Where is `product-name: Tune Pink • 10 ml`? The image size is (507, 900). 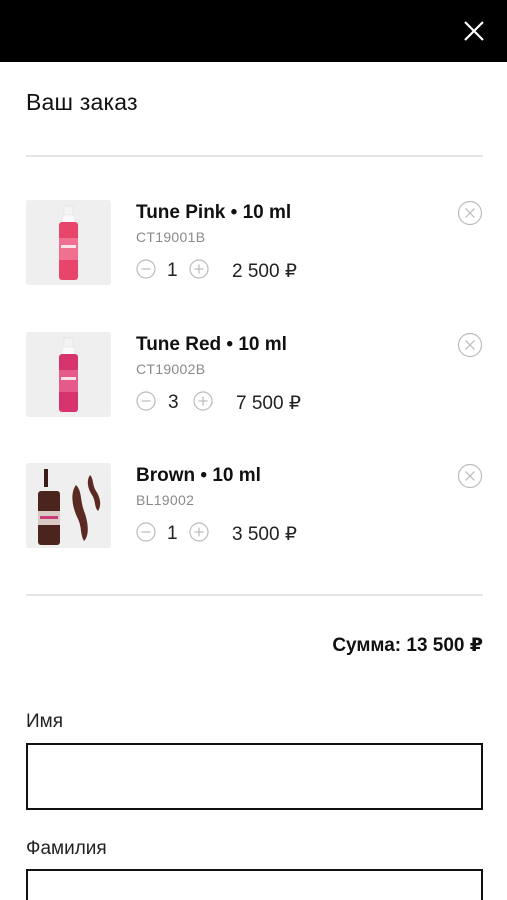 product-name: Tune Pink • 10 ml is located at coordinates (214, 212).